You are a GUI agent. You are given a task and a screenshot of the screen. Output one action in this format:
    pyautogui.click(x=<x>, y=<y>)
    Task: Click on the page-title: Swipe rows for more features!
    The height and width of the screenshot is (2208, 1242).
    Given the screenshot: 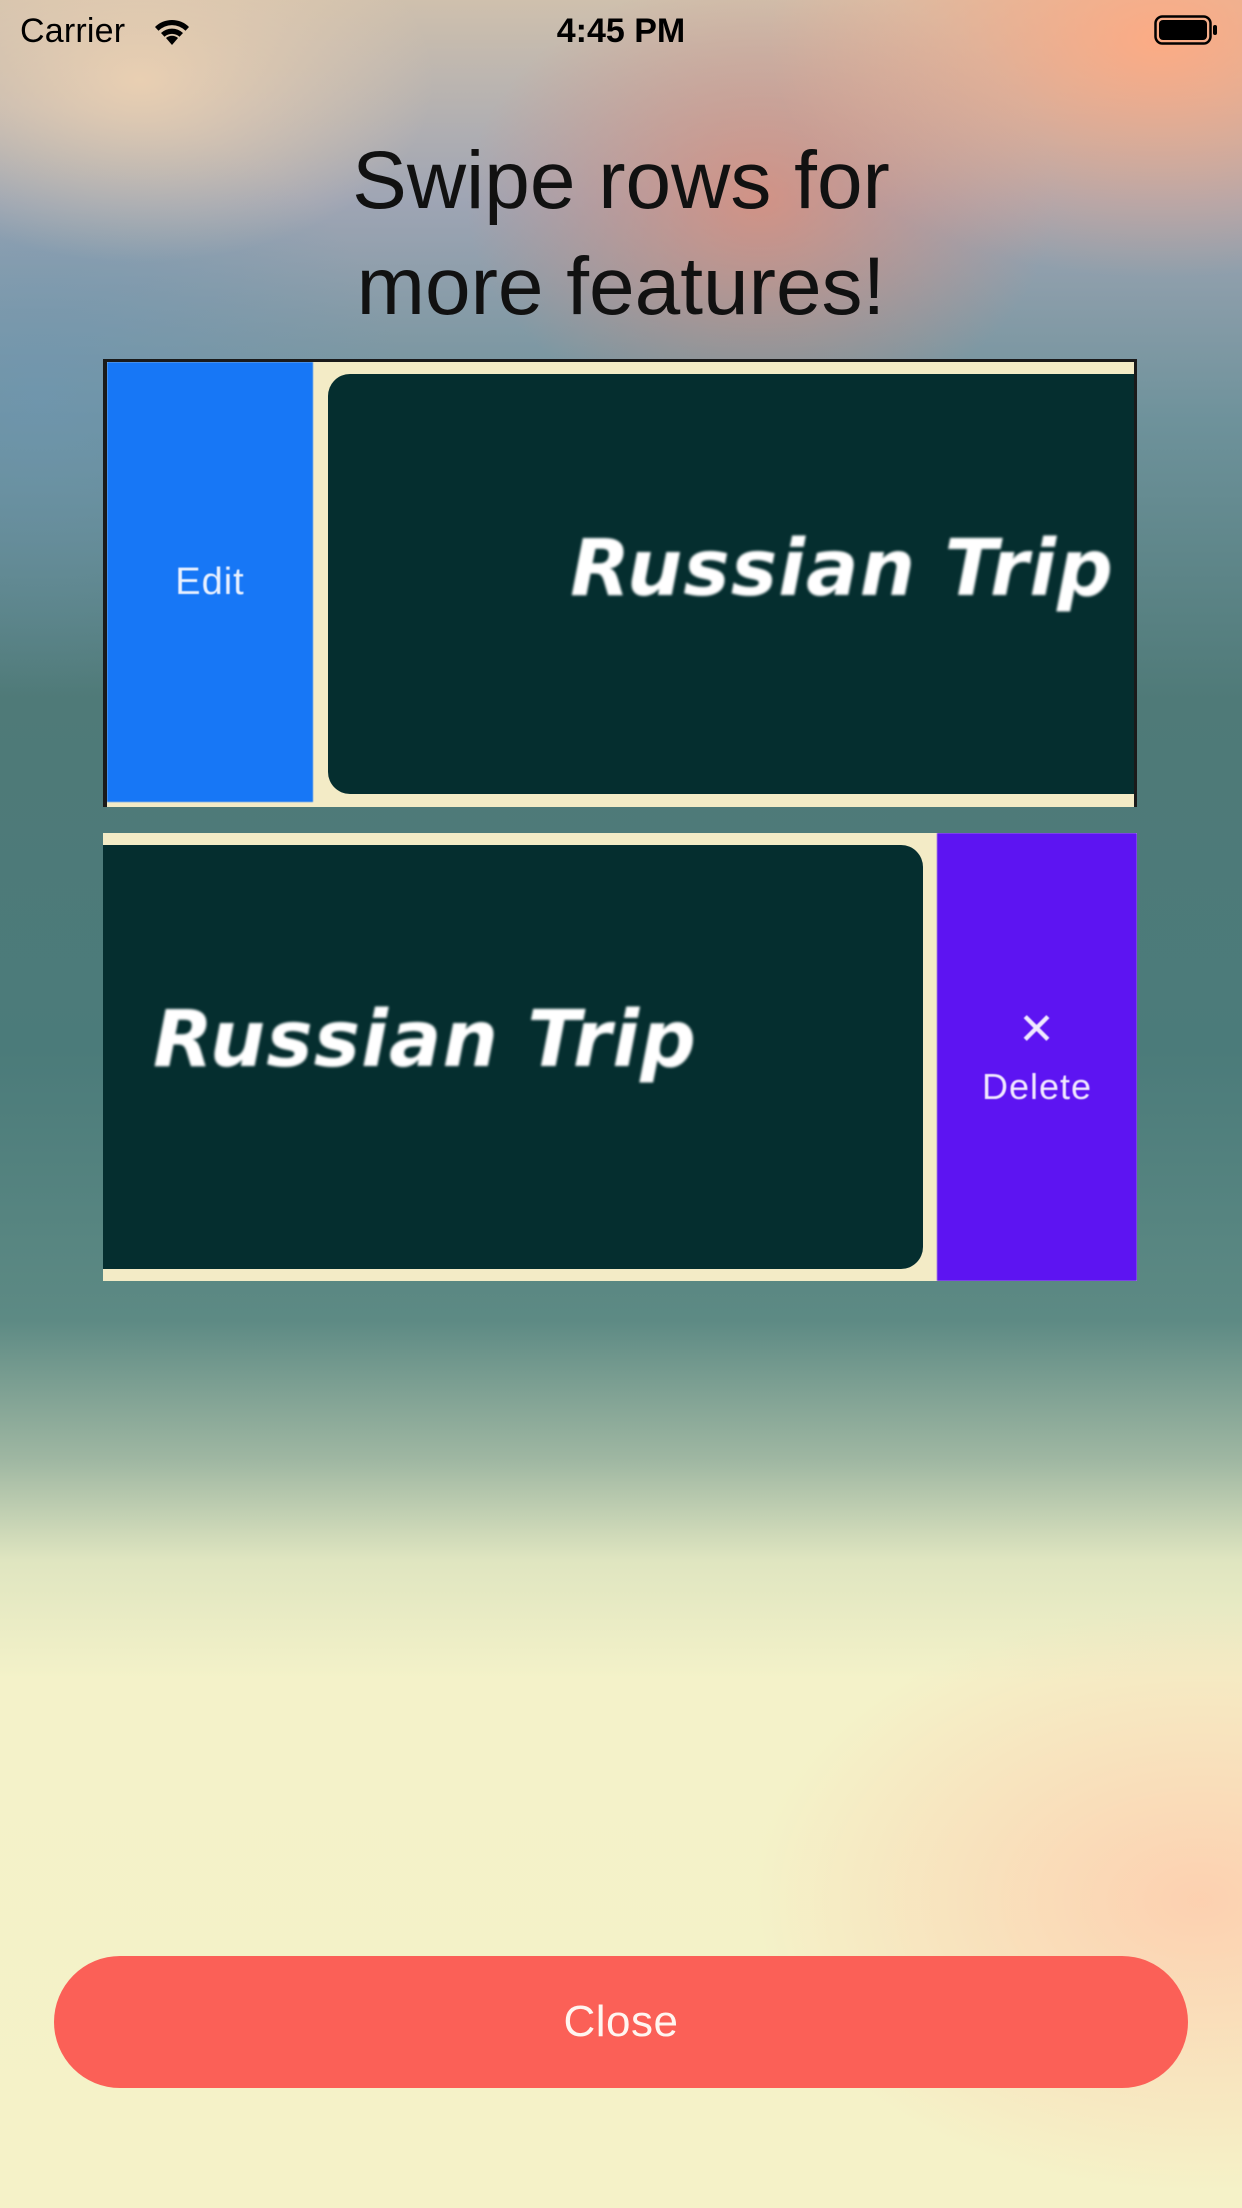 What is the action you would take?
    pyautogui.click(x=621, y=234)
    